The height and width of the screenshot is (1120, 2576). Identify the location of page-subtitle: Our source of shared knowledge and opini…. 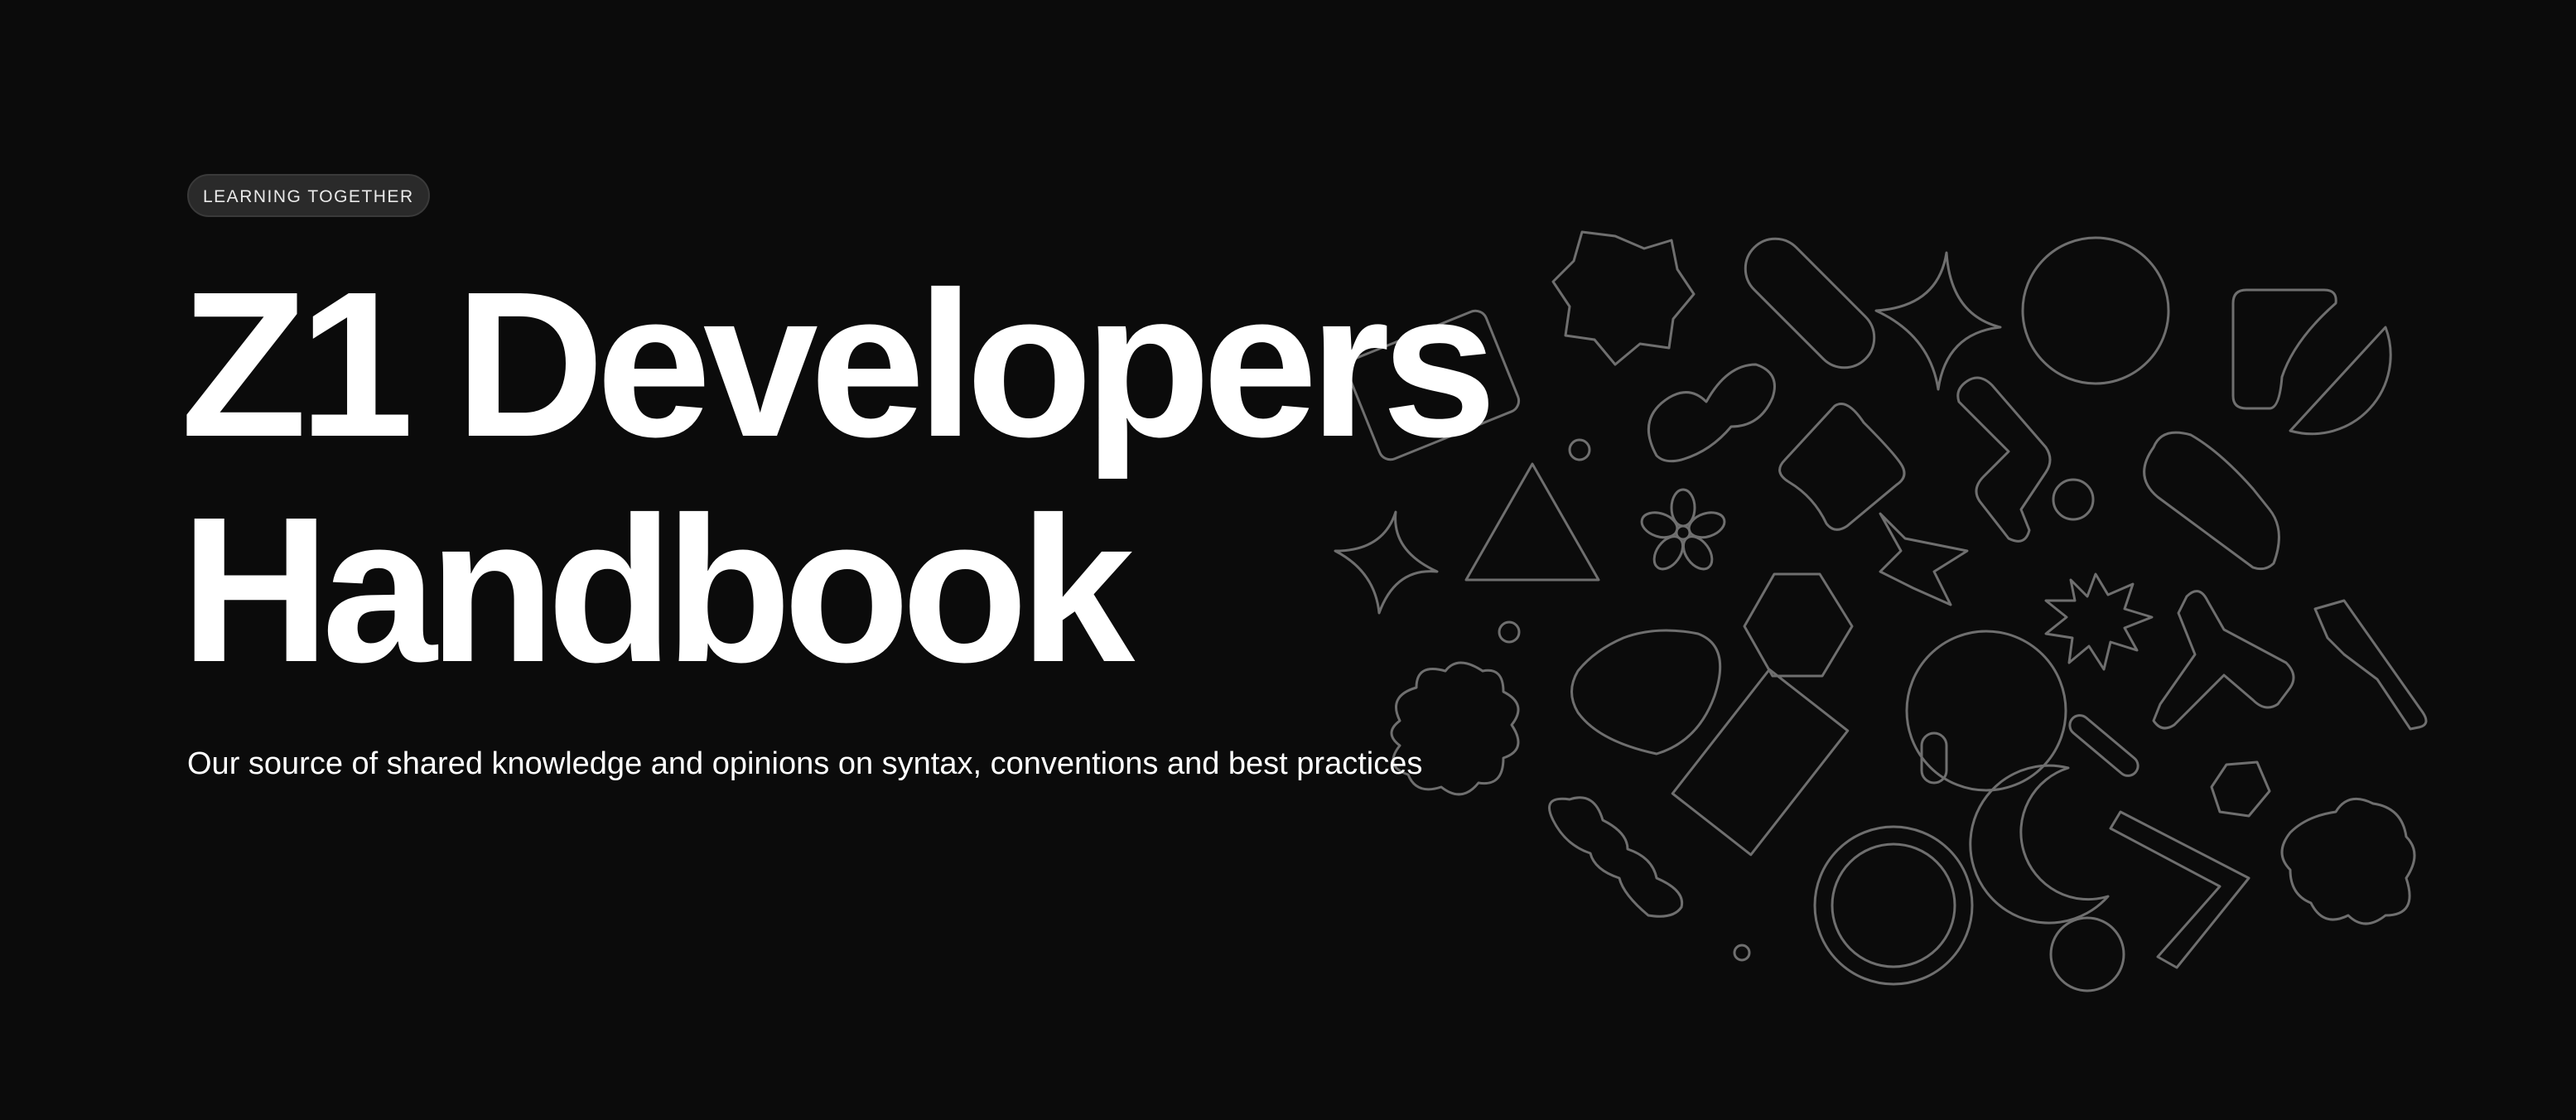
(805, 763).